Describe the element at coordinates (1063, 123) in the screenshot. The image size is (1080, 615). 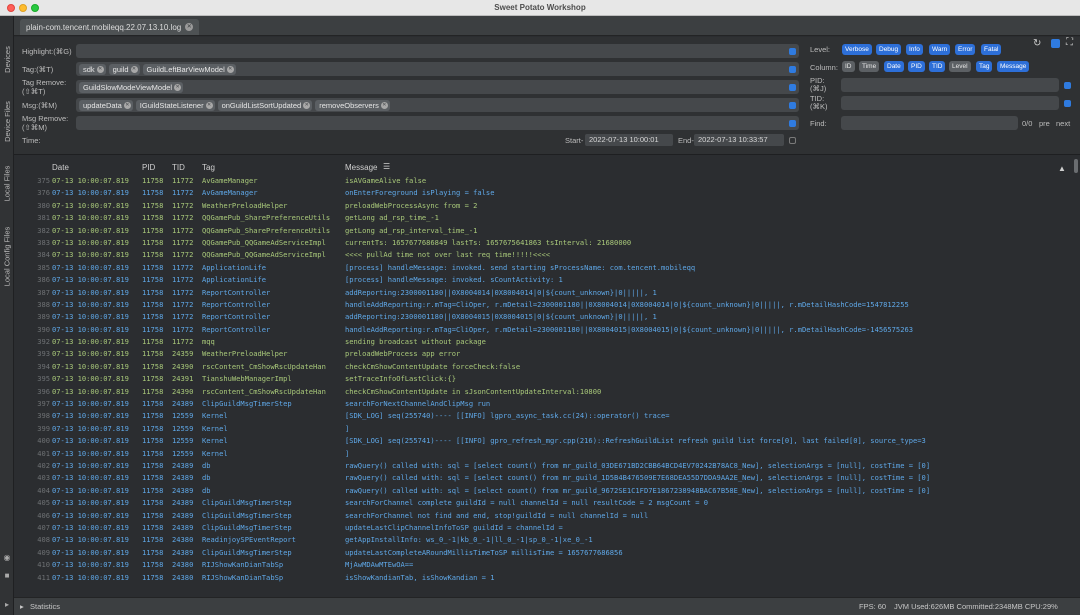
I see `find-next-button: next` at that location.